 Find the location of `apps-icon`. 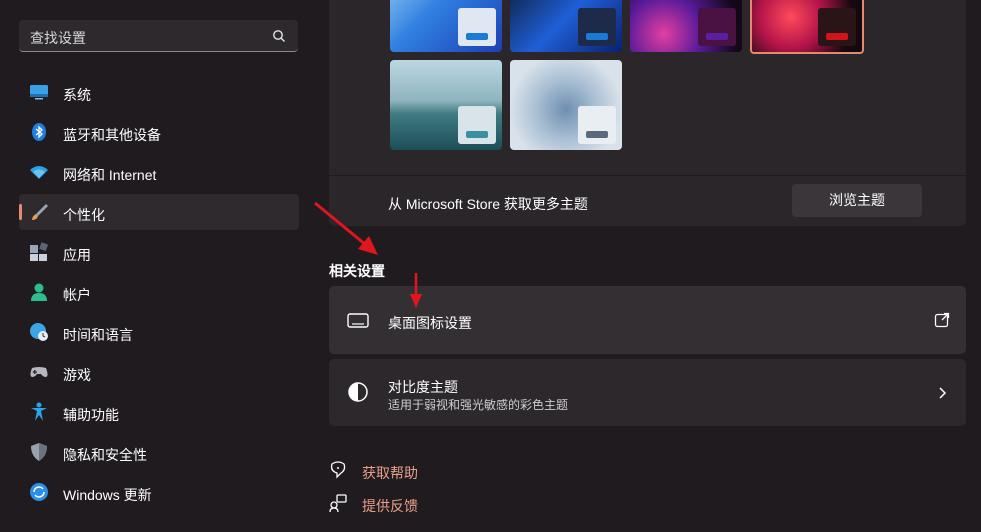

apps-icon is located at coordinates (39, 251).